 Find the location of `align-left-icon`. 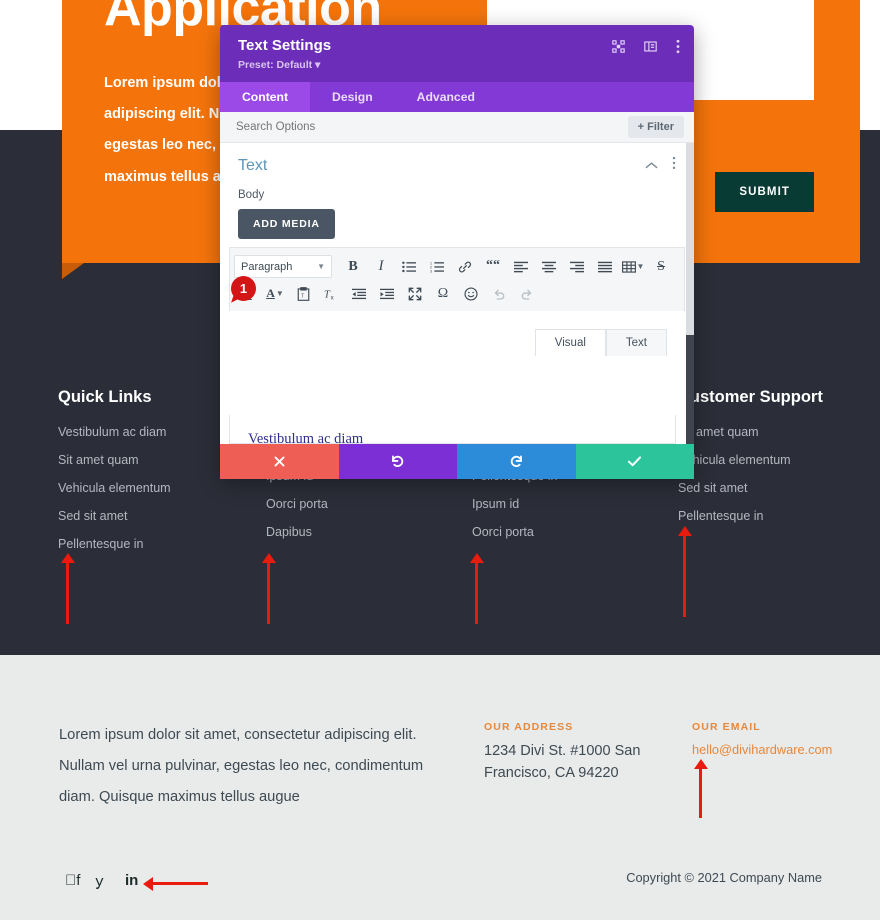

align-left-icon is located at coordinates (521, 266).